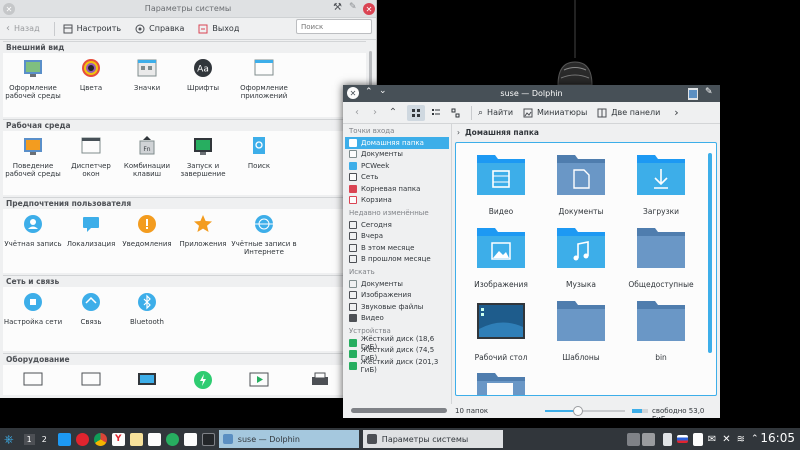 This screenshot has height=450, width=800. Describe the element at coordinates (501, 382) in the screenshot. I see `folder-partial` at that location.